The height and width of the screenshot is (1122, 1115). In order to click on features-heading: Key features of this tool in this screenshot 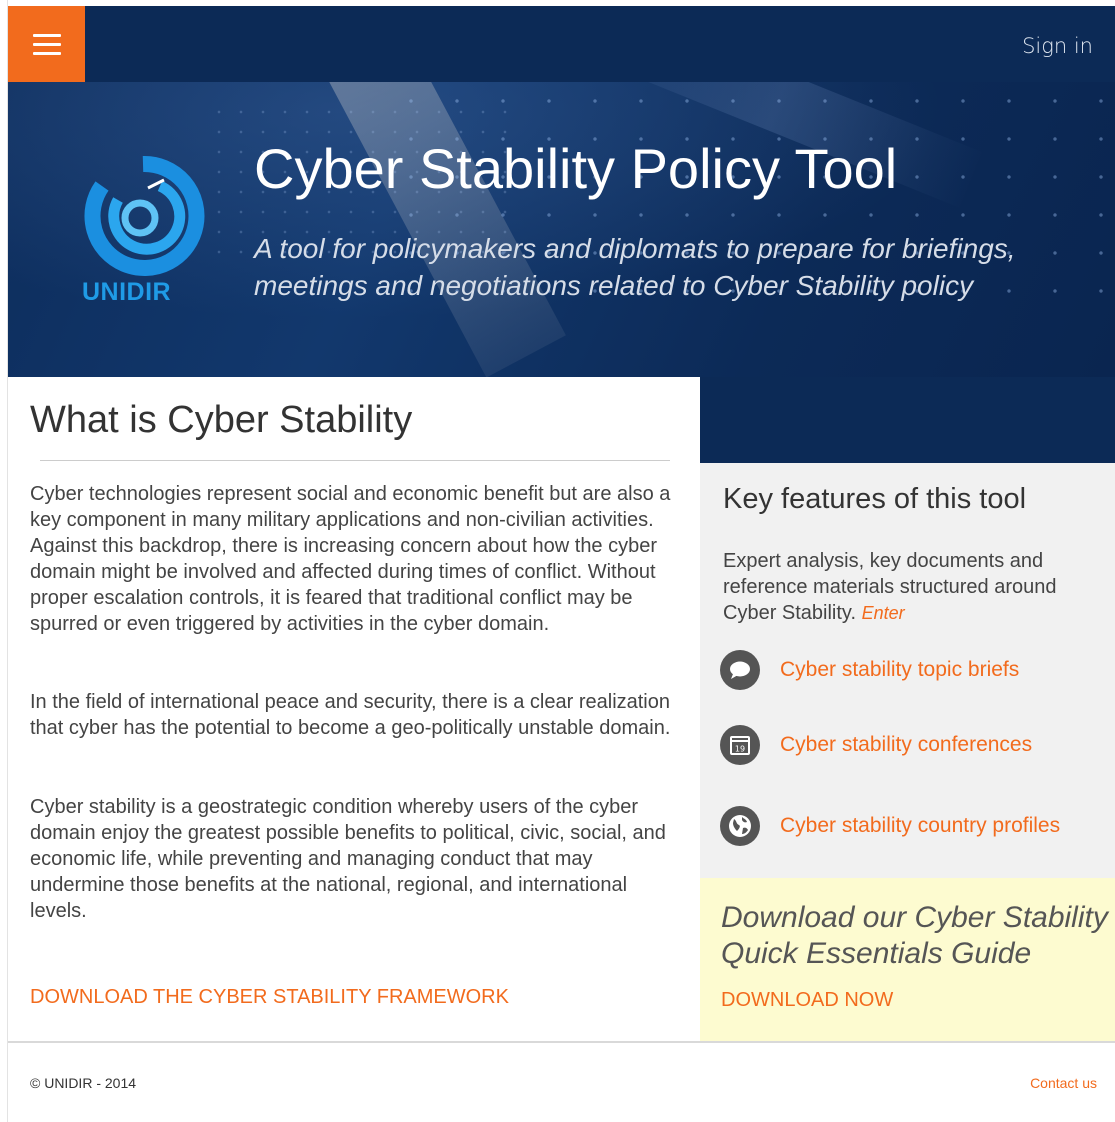, I will do `click(875, 499)`.